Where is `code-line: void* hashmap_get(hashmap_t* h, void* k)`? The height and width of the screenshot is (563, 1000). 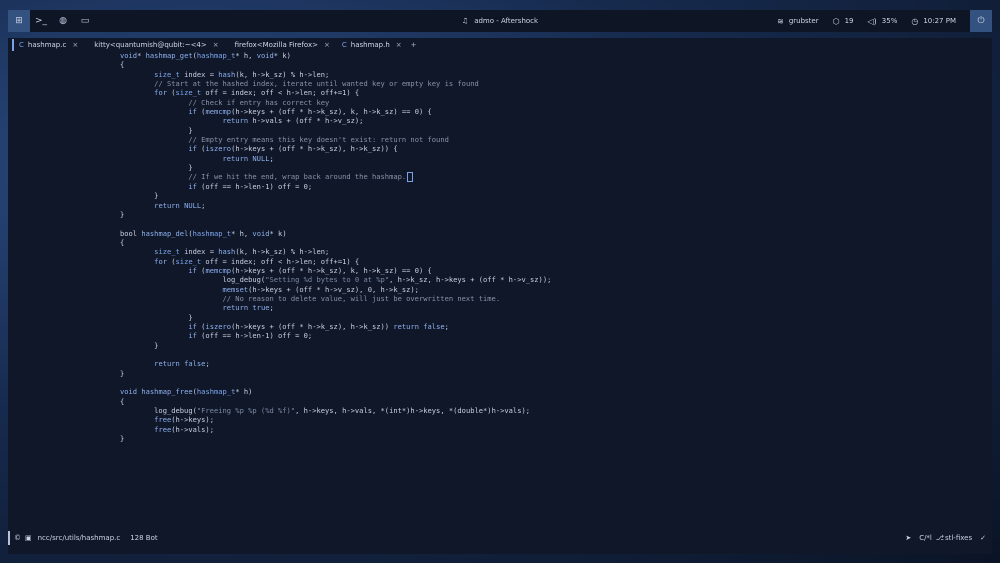 code-line: void* hashmap_get(hashmap_t* h, void* k) is located at coordinates (205, 55).